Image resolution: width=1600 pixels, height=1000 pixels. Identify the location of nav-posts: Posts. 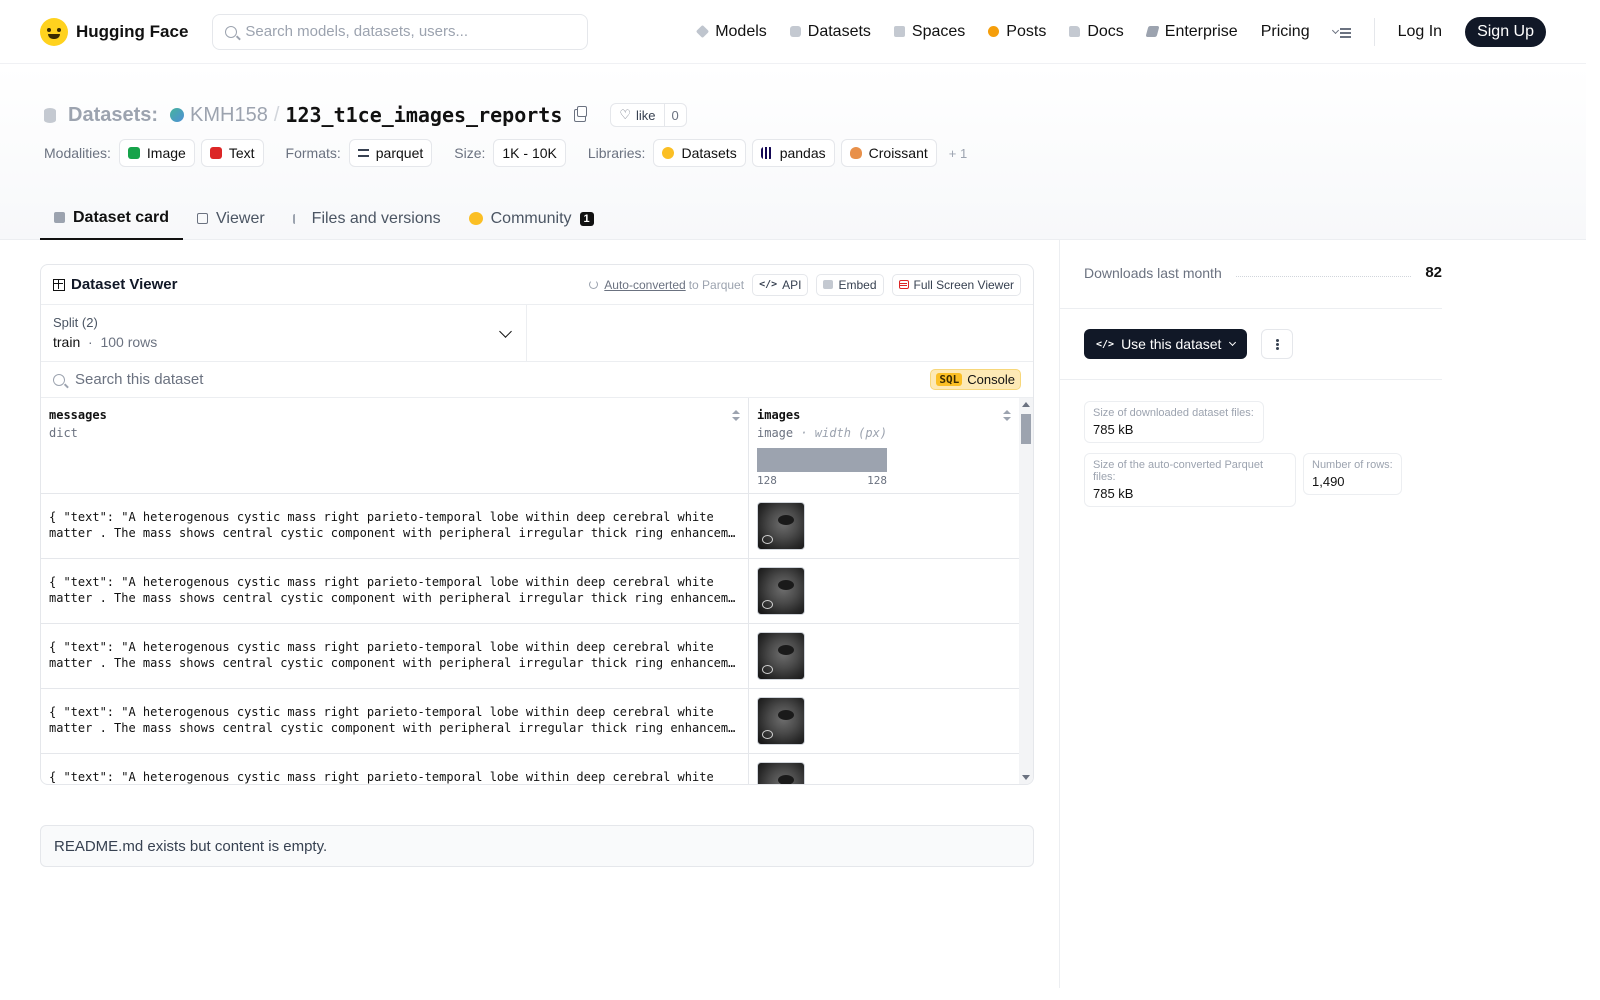
(1017, 32).